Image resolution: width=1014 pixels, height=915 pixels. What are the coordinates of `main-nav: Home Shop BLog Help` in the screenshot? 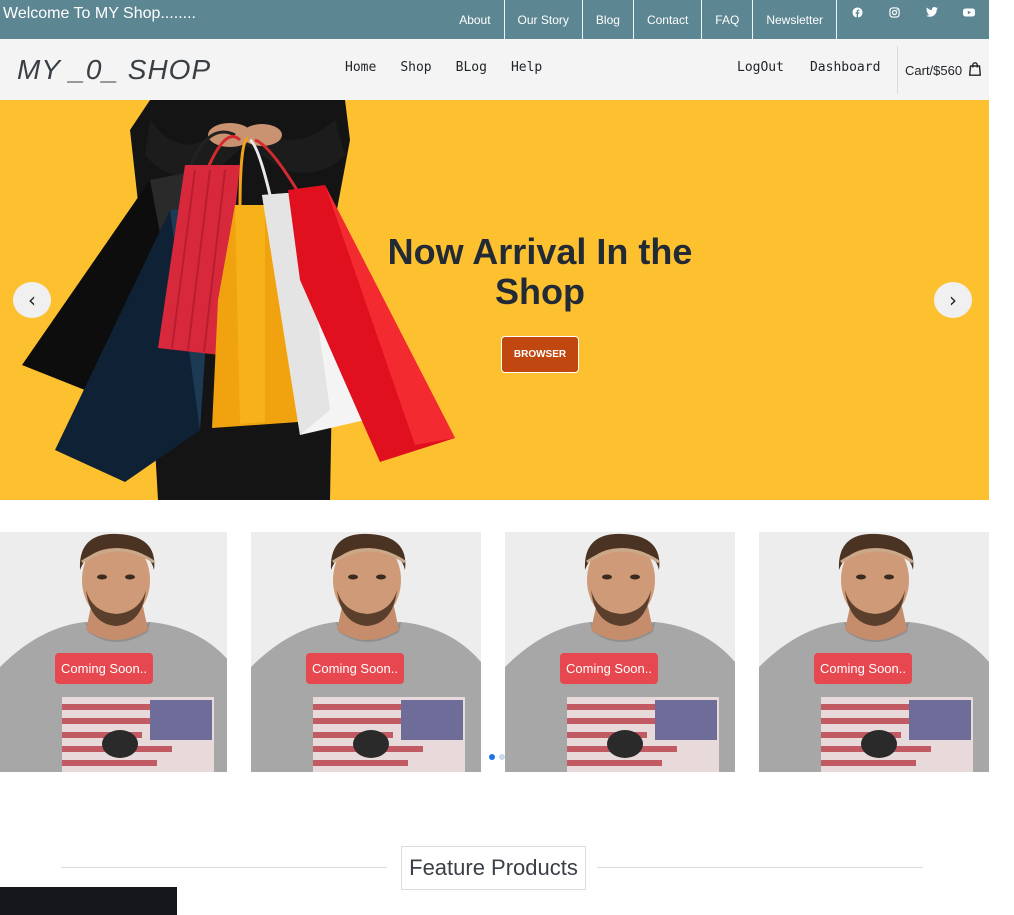 It's located at (455, 67).